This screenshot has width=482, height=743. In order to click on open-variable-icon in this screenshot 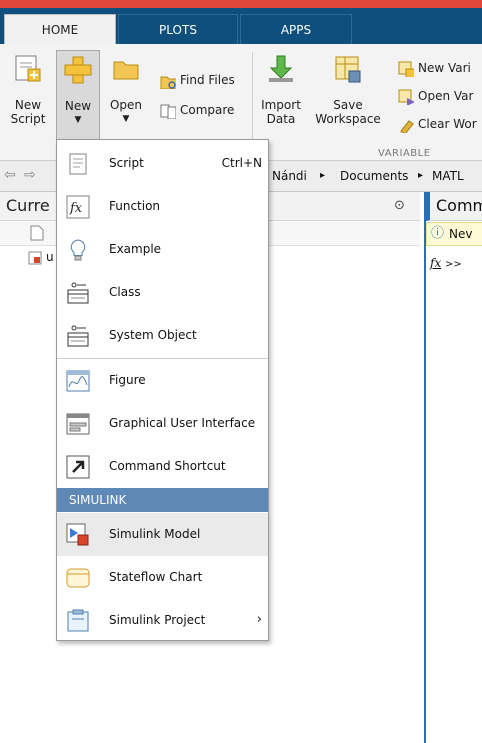, I will do `click(406, 97)`.